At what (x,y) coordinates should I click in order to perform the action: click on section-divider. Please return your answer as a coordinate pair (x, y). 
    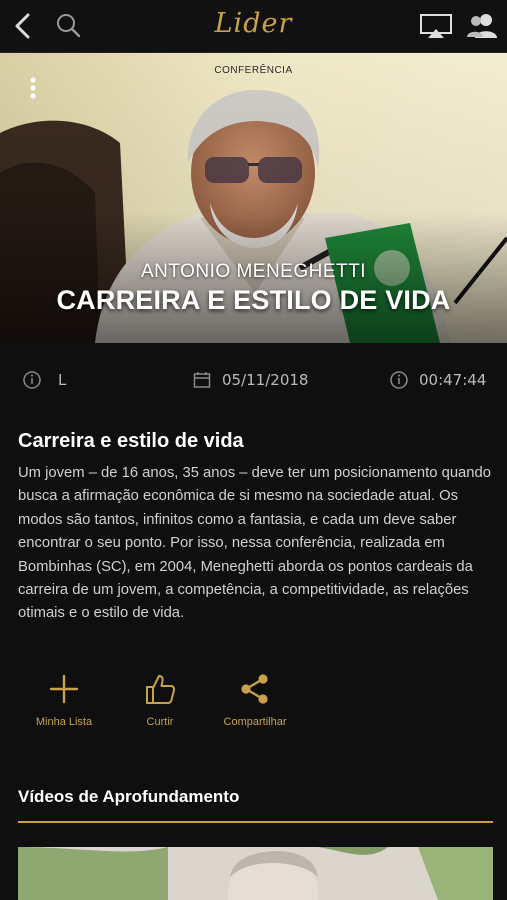
    Looking at the image, I should click on (255, 822).